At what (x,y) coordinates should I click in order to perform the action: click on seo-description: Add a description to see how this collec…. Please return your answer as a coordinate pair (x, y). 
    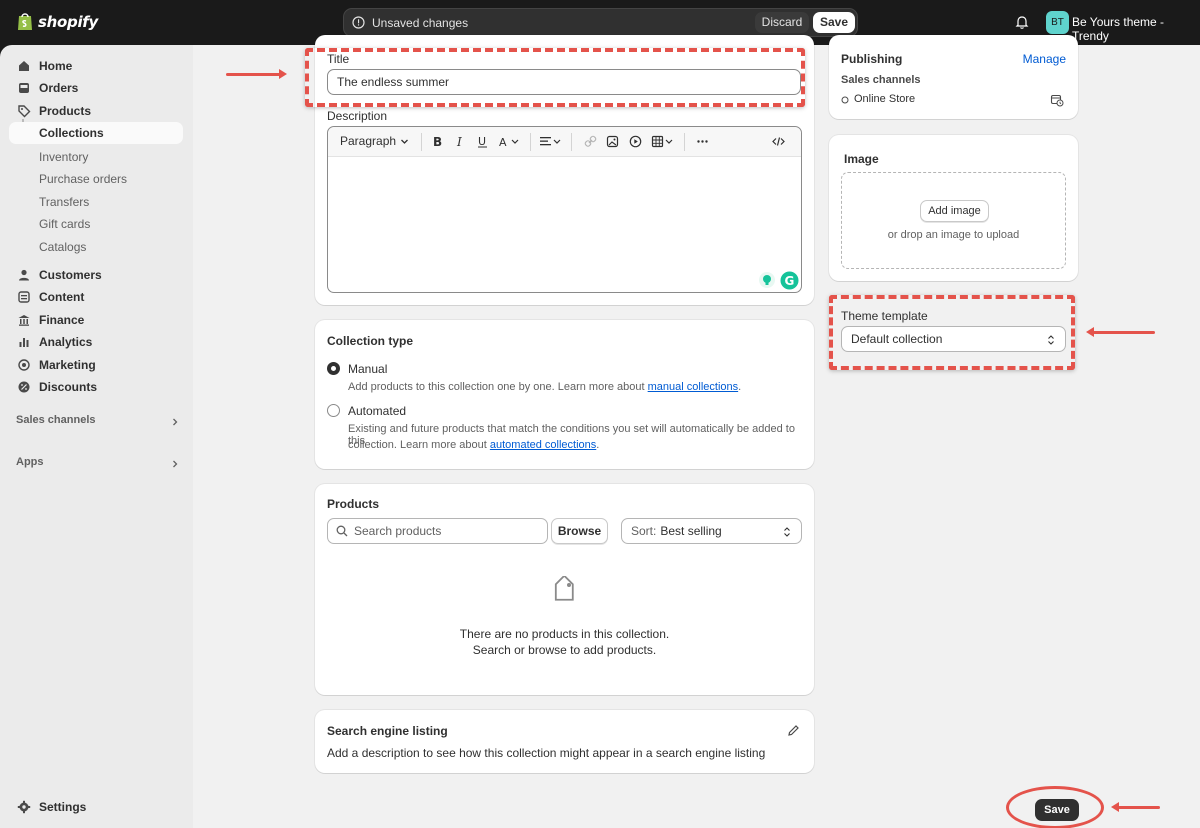
    Looking at the image, I should click on (546, 753).